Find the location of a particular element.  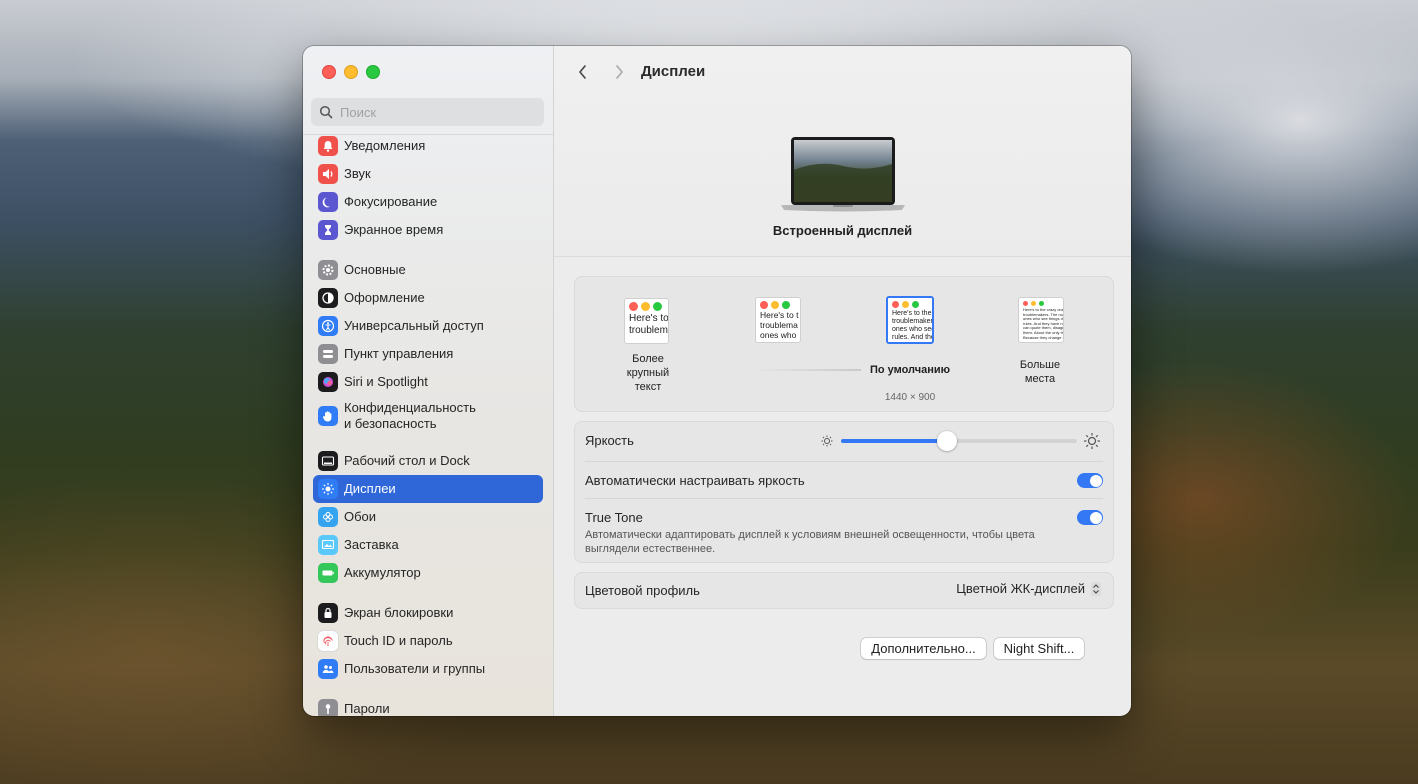

sidebar-item-touch-id: Touch ID и пароль is located at coordinates (428, 641).